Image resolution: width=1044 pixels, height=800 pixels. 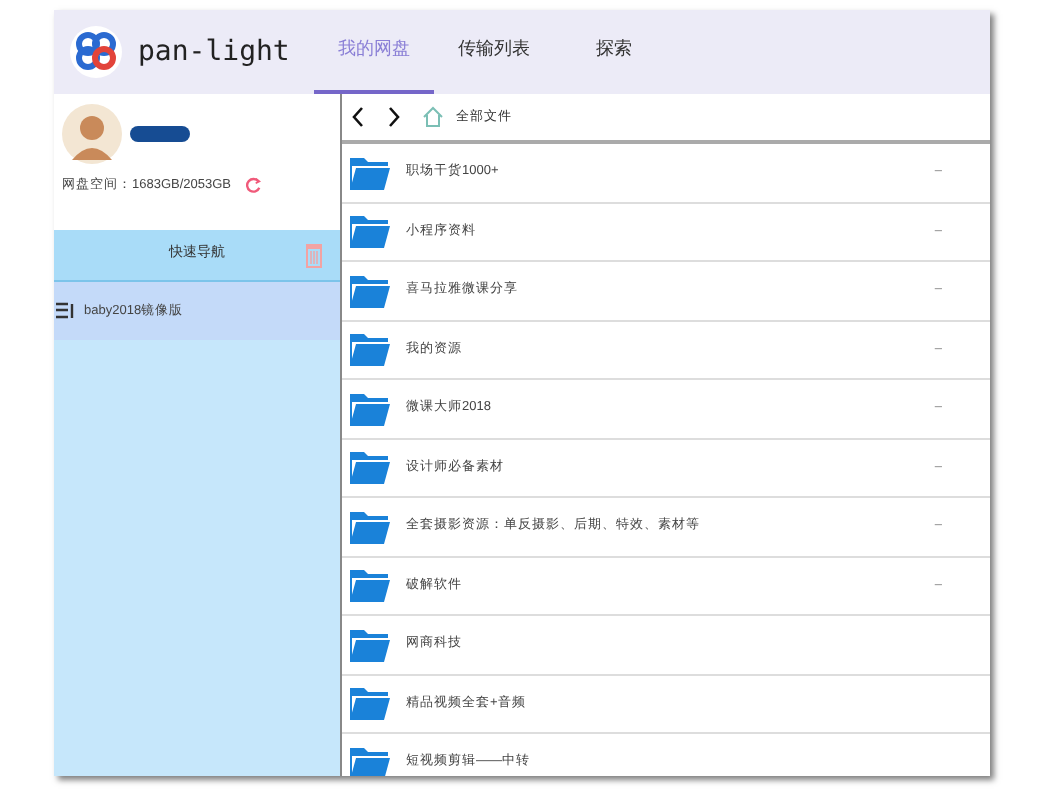 I want to click on nav-tab: 传输列表, so click(x=494, y=52).